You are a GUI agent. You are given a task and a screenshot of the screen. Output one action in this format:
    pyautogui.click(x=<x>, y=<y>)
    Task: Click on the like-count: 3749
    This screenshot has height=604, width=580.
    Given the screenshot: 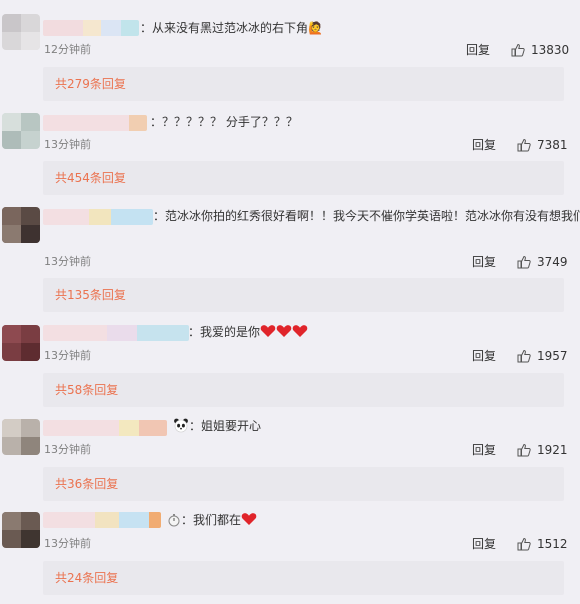 What is the action you would take?
    pyautogui.click(x=552, y=262)
    